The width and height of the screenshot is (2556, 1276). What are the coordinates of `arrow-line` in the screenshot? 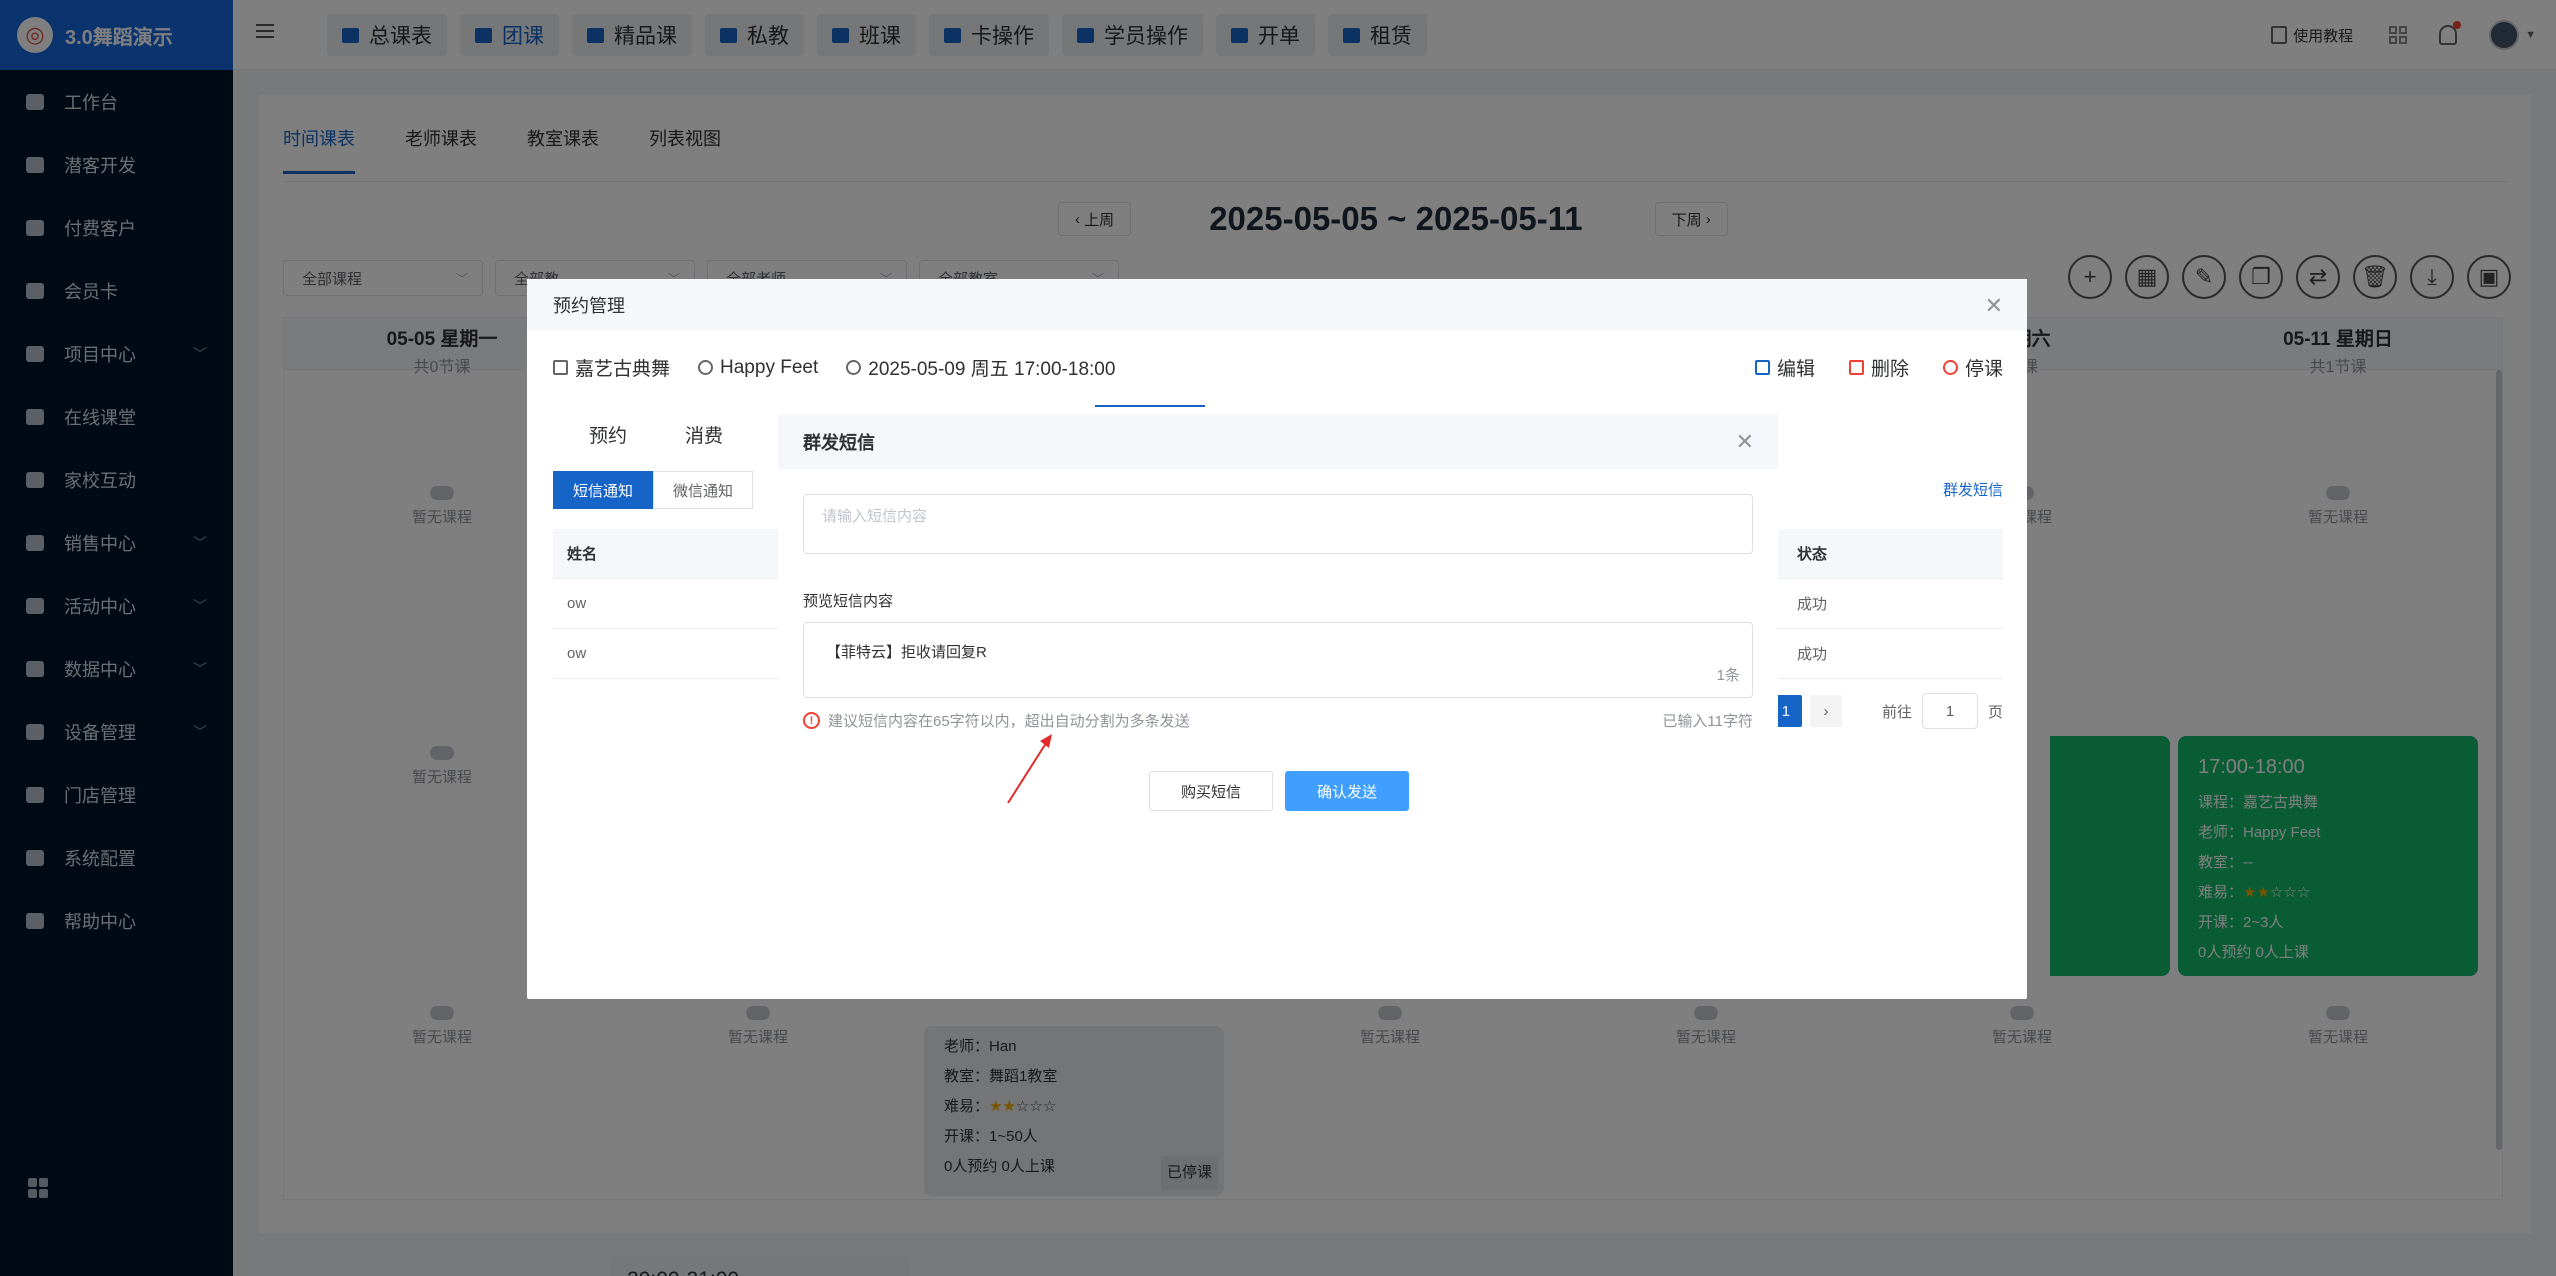 It's located at (1028, 771).